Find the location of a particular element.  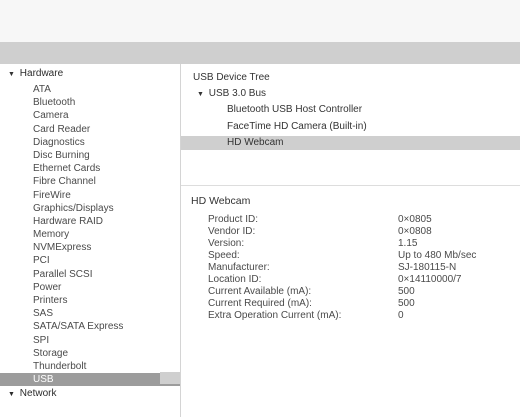

property-key: Current Required (mA): is located at coordinates (260, 303).